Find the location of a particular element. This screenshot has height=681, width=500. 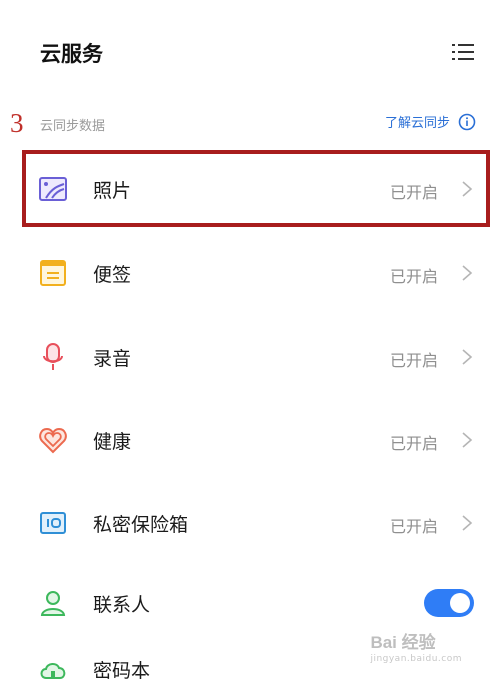

health-heart-icon is located at coordinates (53, 440).